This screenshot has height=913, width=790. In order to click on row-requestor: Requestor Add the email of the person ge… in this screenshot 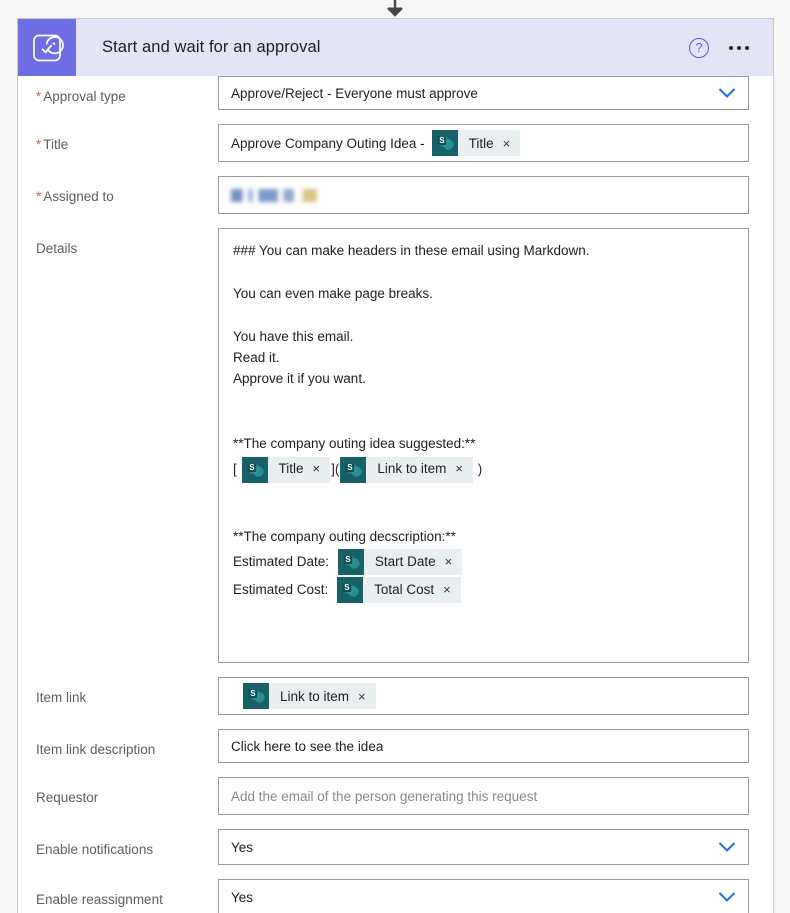, I will do `click(395, 796)`.